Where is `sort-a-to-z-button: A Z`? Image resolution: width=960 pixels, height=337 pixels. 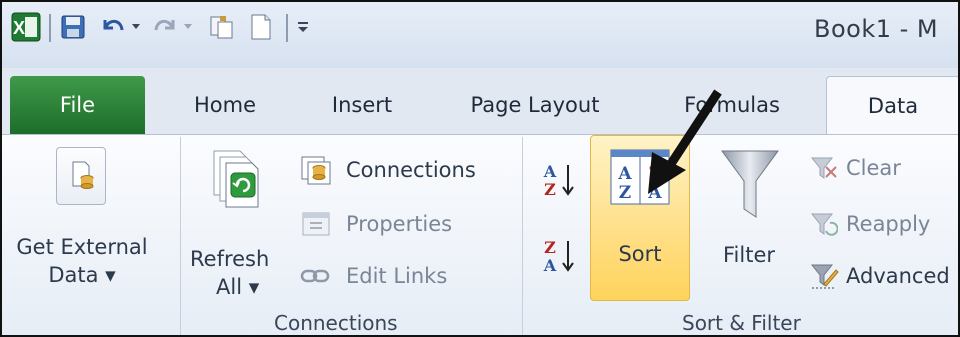
sort-a-to-z-button: A Z is located at coordinates (560, 182).